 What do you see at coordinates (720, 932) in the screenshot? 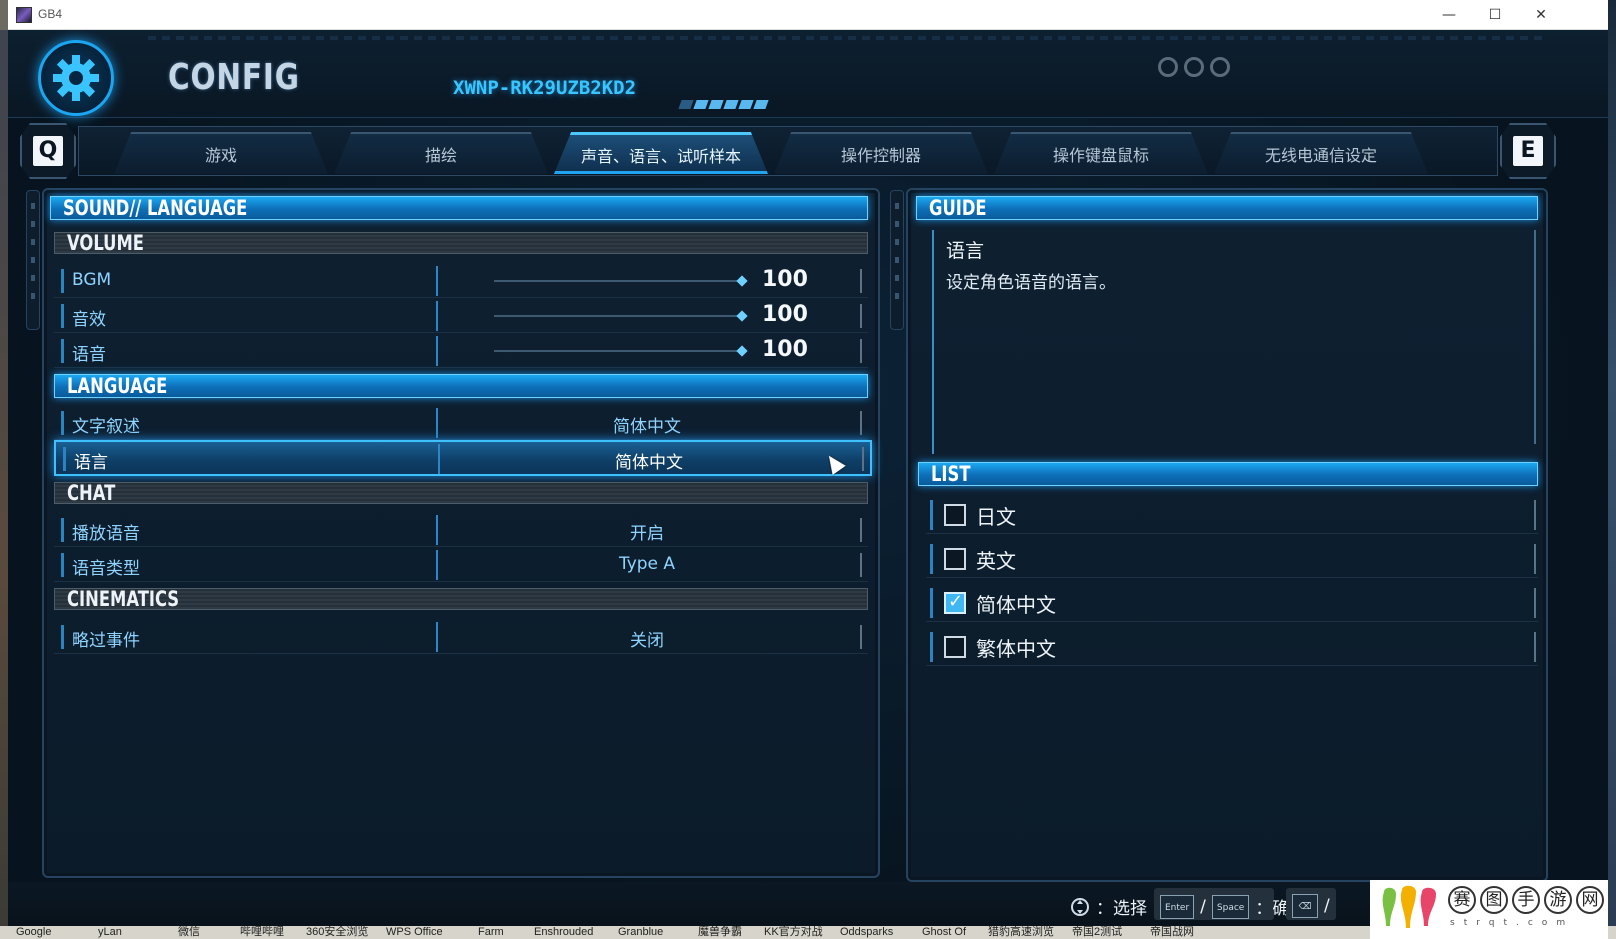
I see `taskbar-item: 魔兽争霸` at bounding box center [720, 932].